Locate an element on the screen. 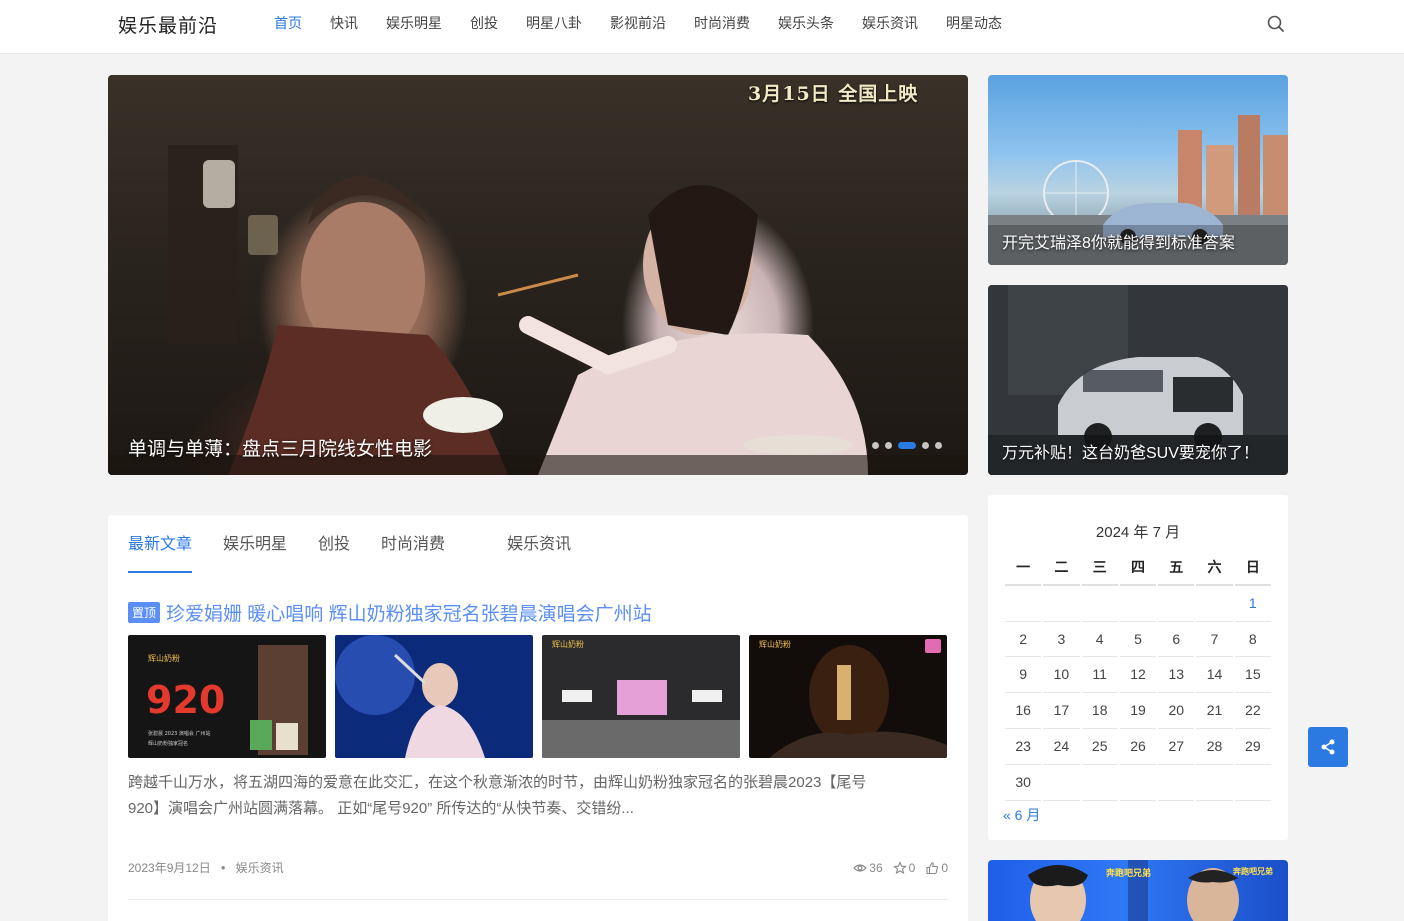  search-icon is located at coordinates (1276, 24).